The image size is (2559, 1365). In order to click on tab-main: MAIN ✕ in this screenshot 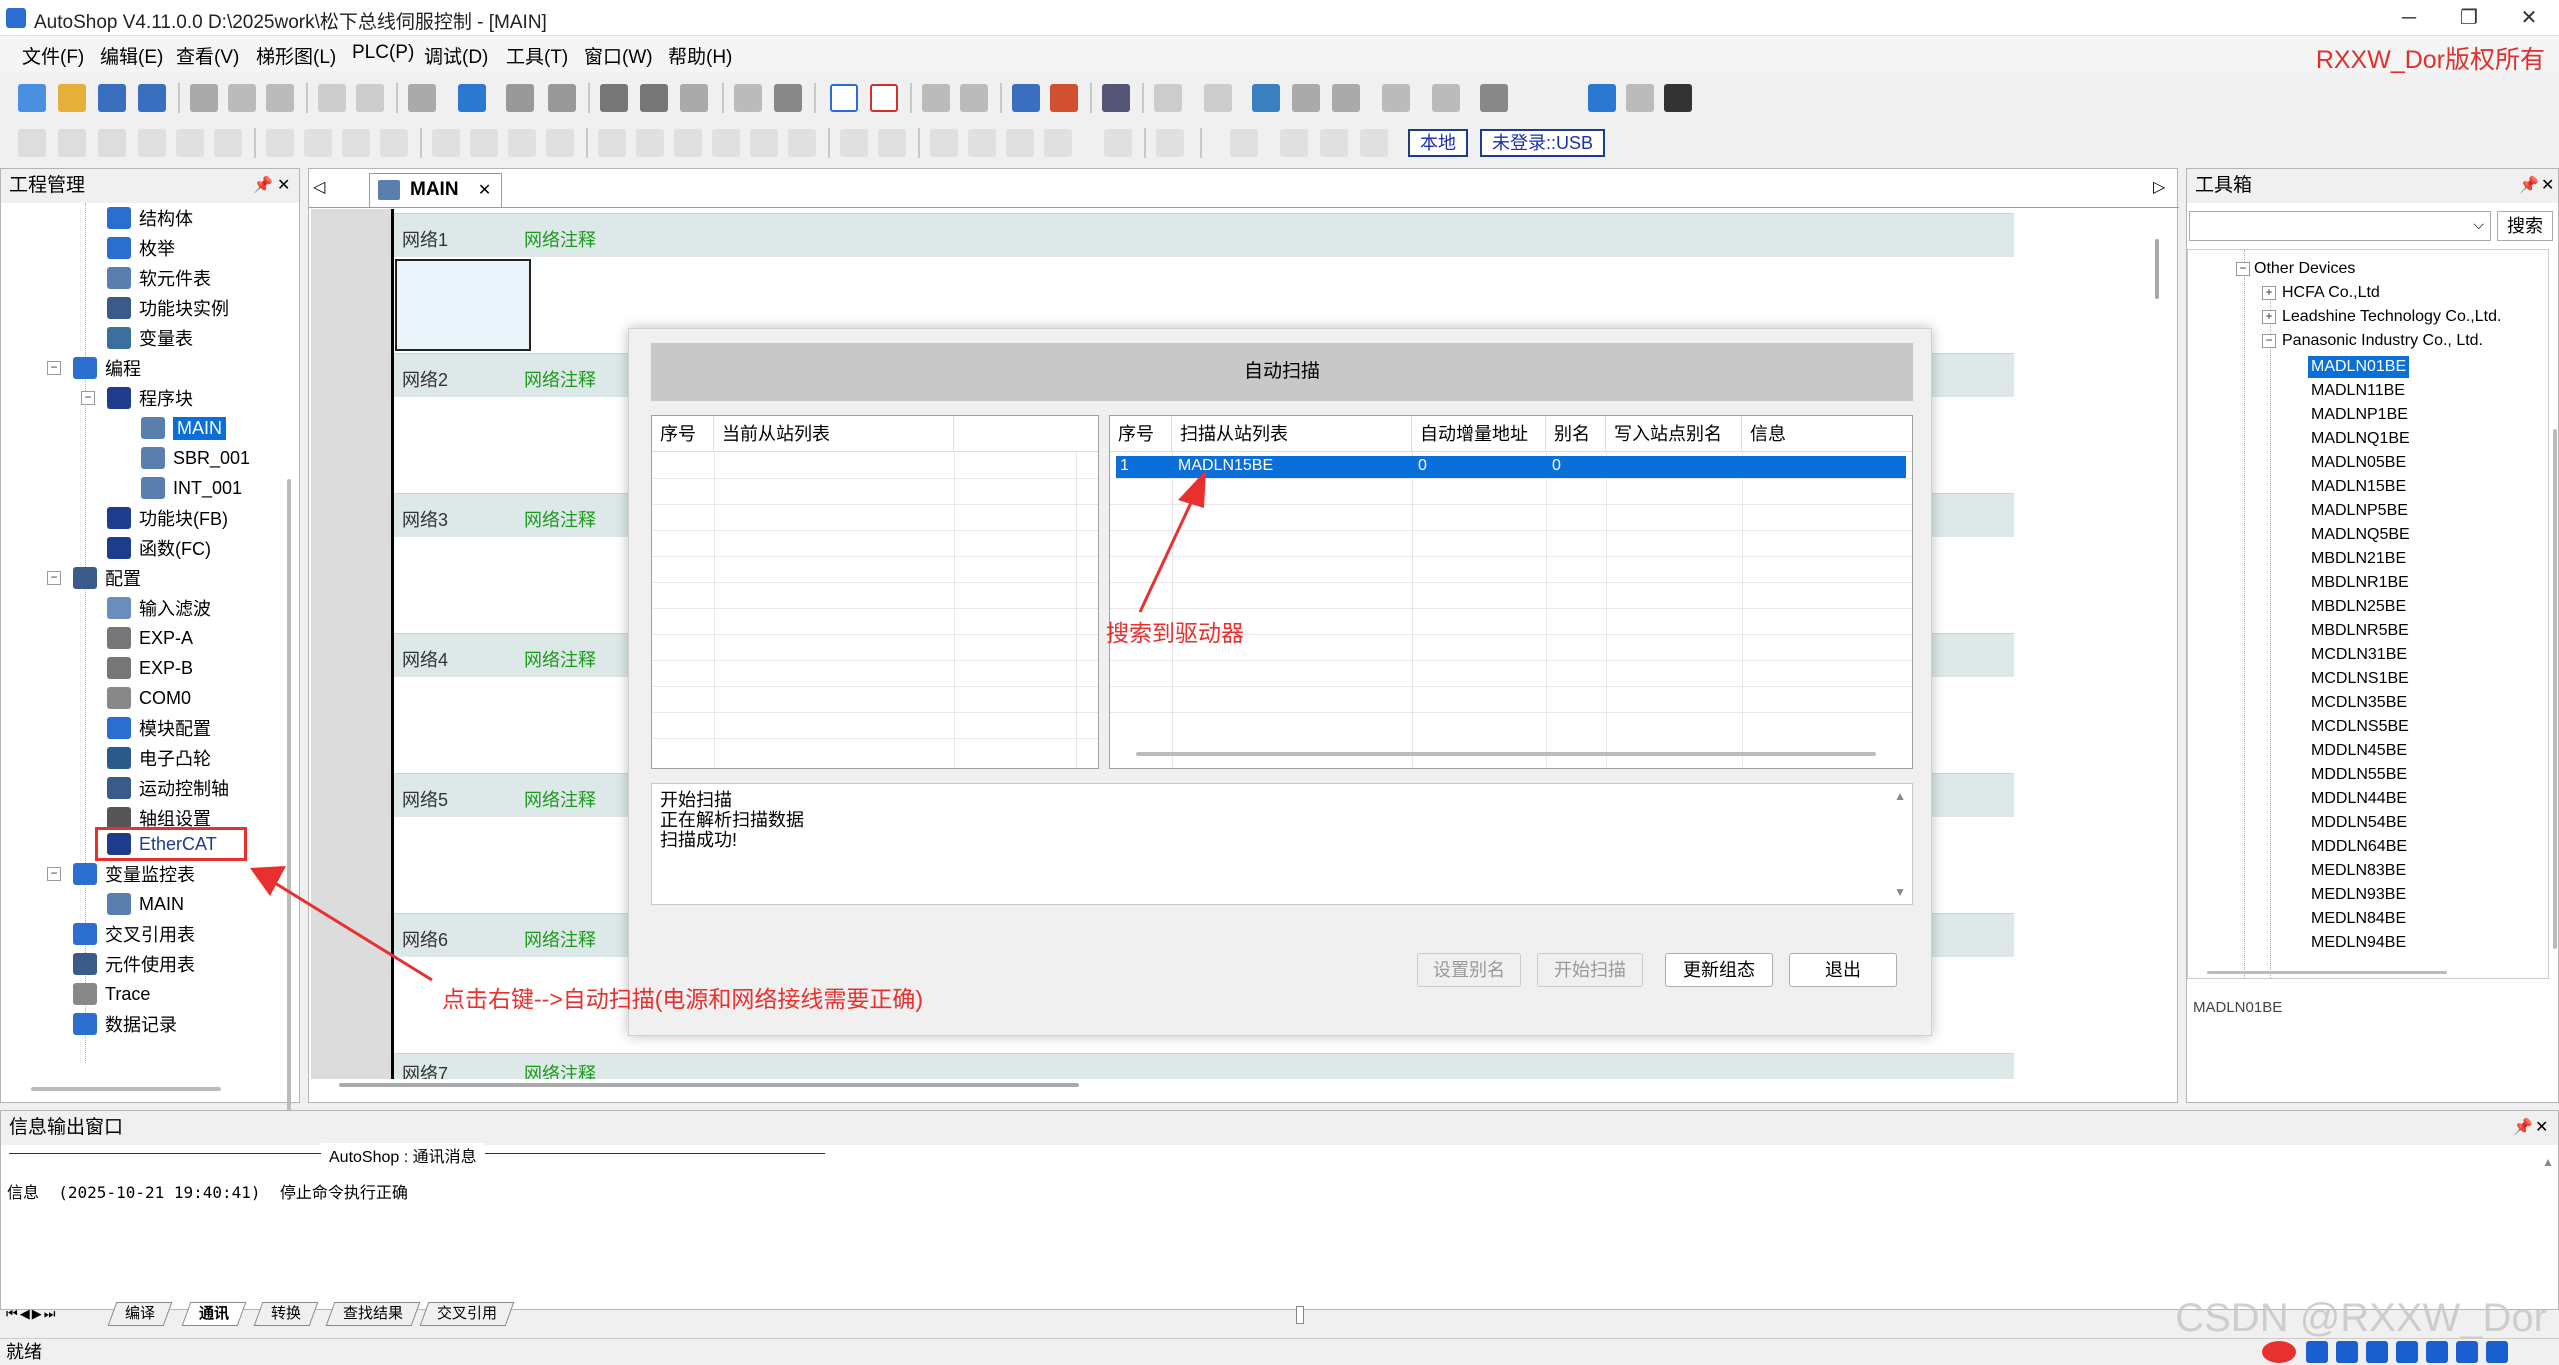, I will do `click(436, 190)`.